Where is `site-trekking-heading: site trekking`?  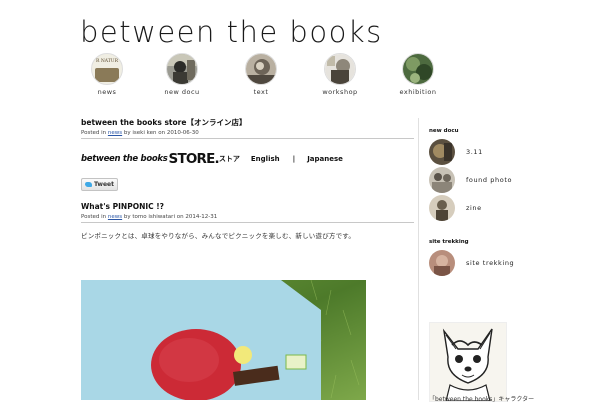 site-trekking-heading: site trekking is located at coordinates (449, 242).